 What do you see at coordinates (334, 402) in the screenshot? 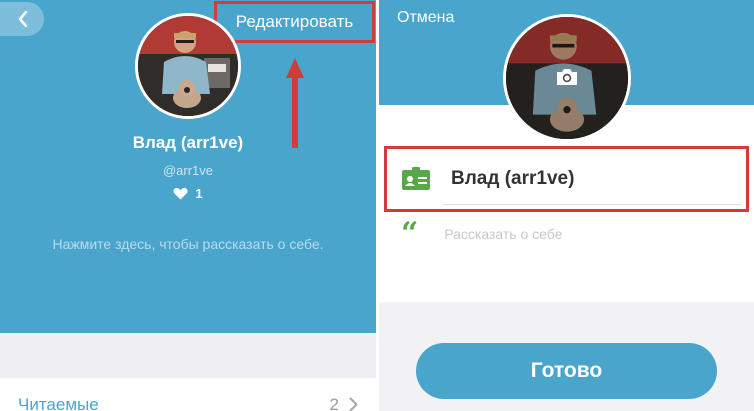
I see `list-item-count: 2` at bounding box center [334, 402].